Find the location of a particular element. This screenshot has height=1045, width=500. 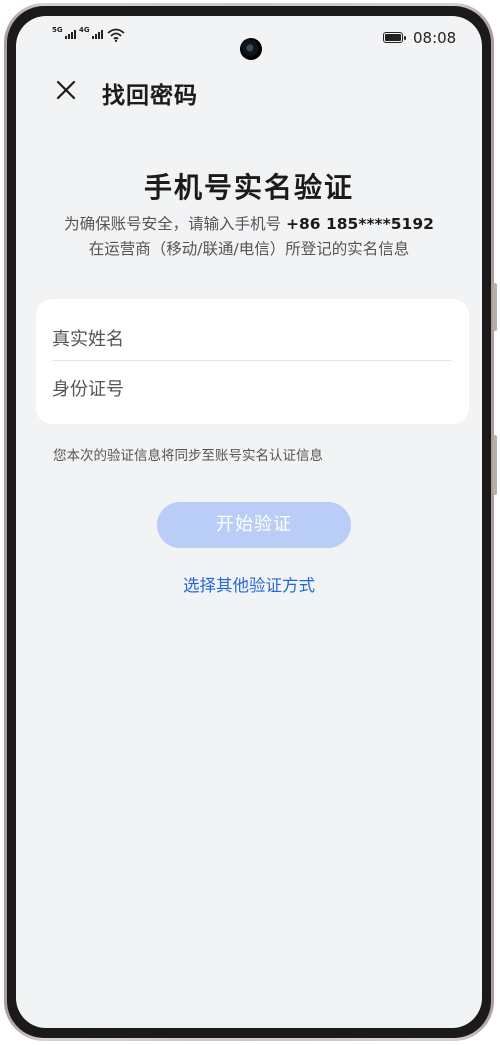

description-line2: 在运营商（移动/联通/电信）所登记的实名信息 is located at coordinates (249, 249).